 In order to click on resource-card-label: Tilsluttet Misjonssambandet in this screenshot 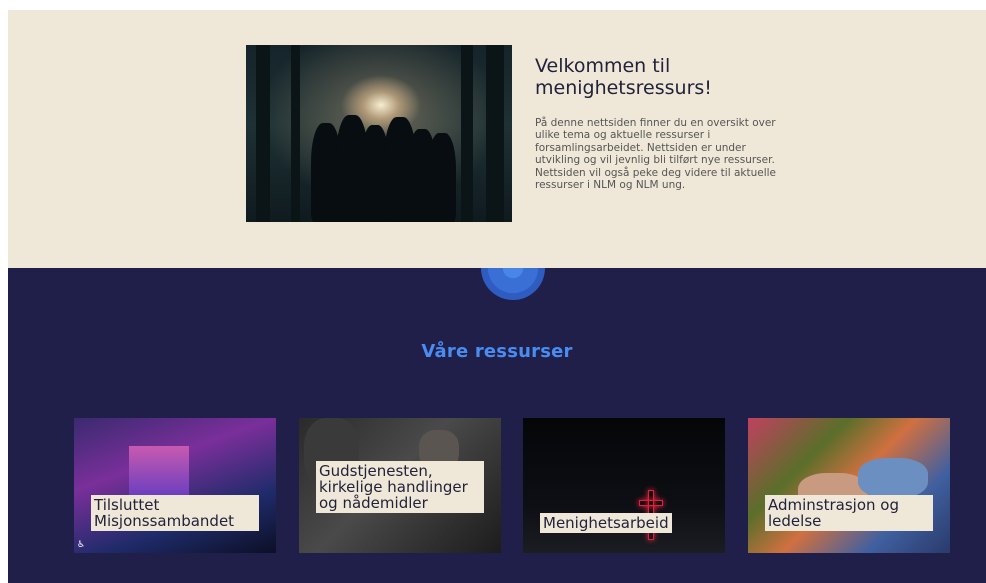, I will do `click(175, 513)`.